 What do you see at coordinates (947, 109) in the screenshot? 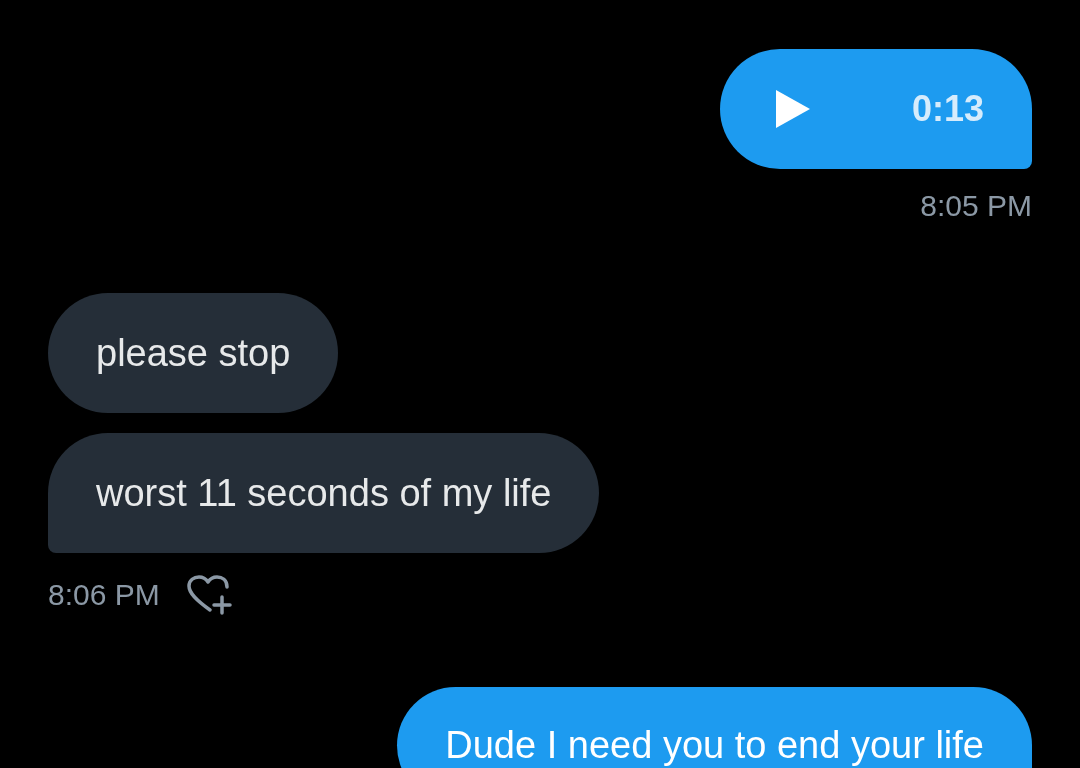
I see `audio-duration: 0:13` at bounding box center [947, 109].